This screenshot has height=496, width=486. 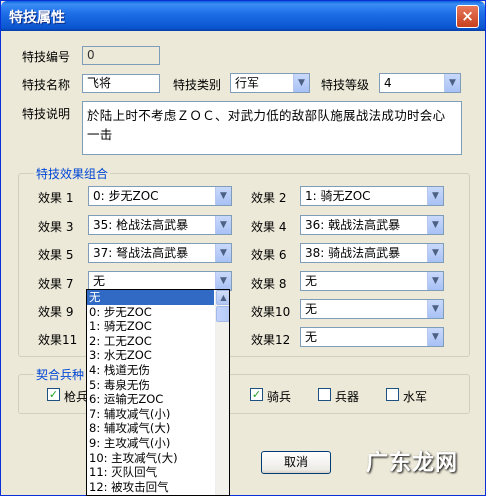 I want to click on troop-cavalry-label: 骑兵, so click(x=279, y=397).